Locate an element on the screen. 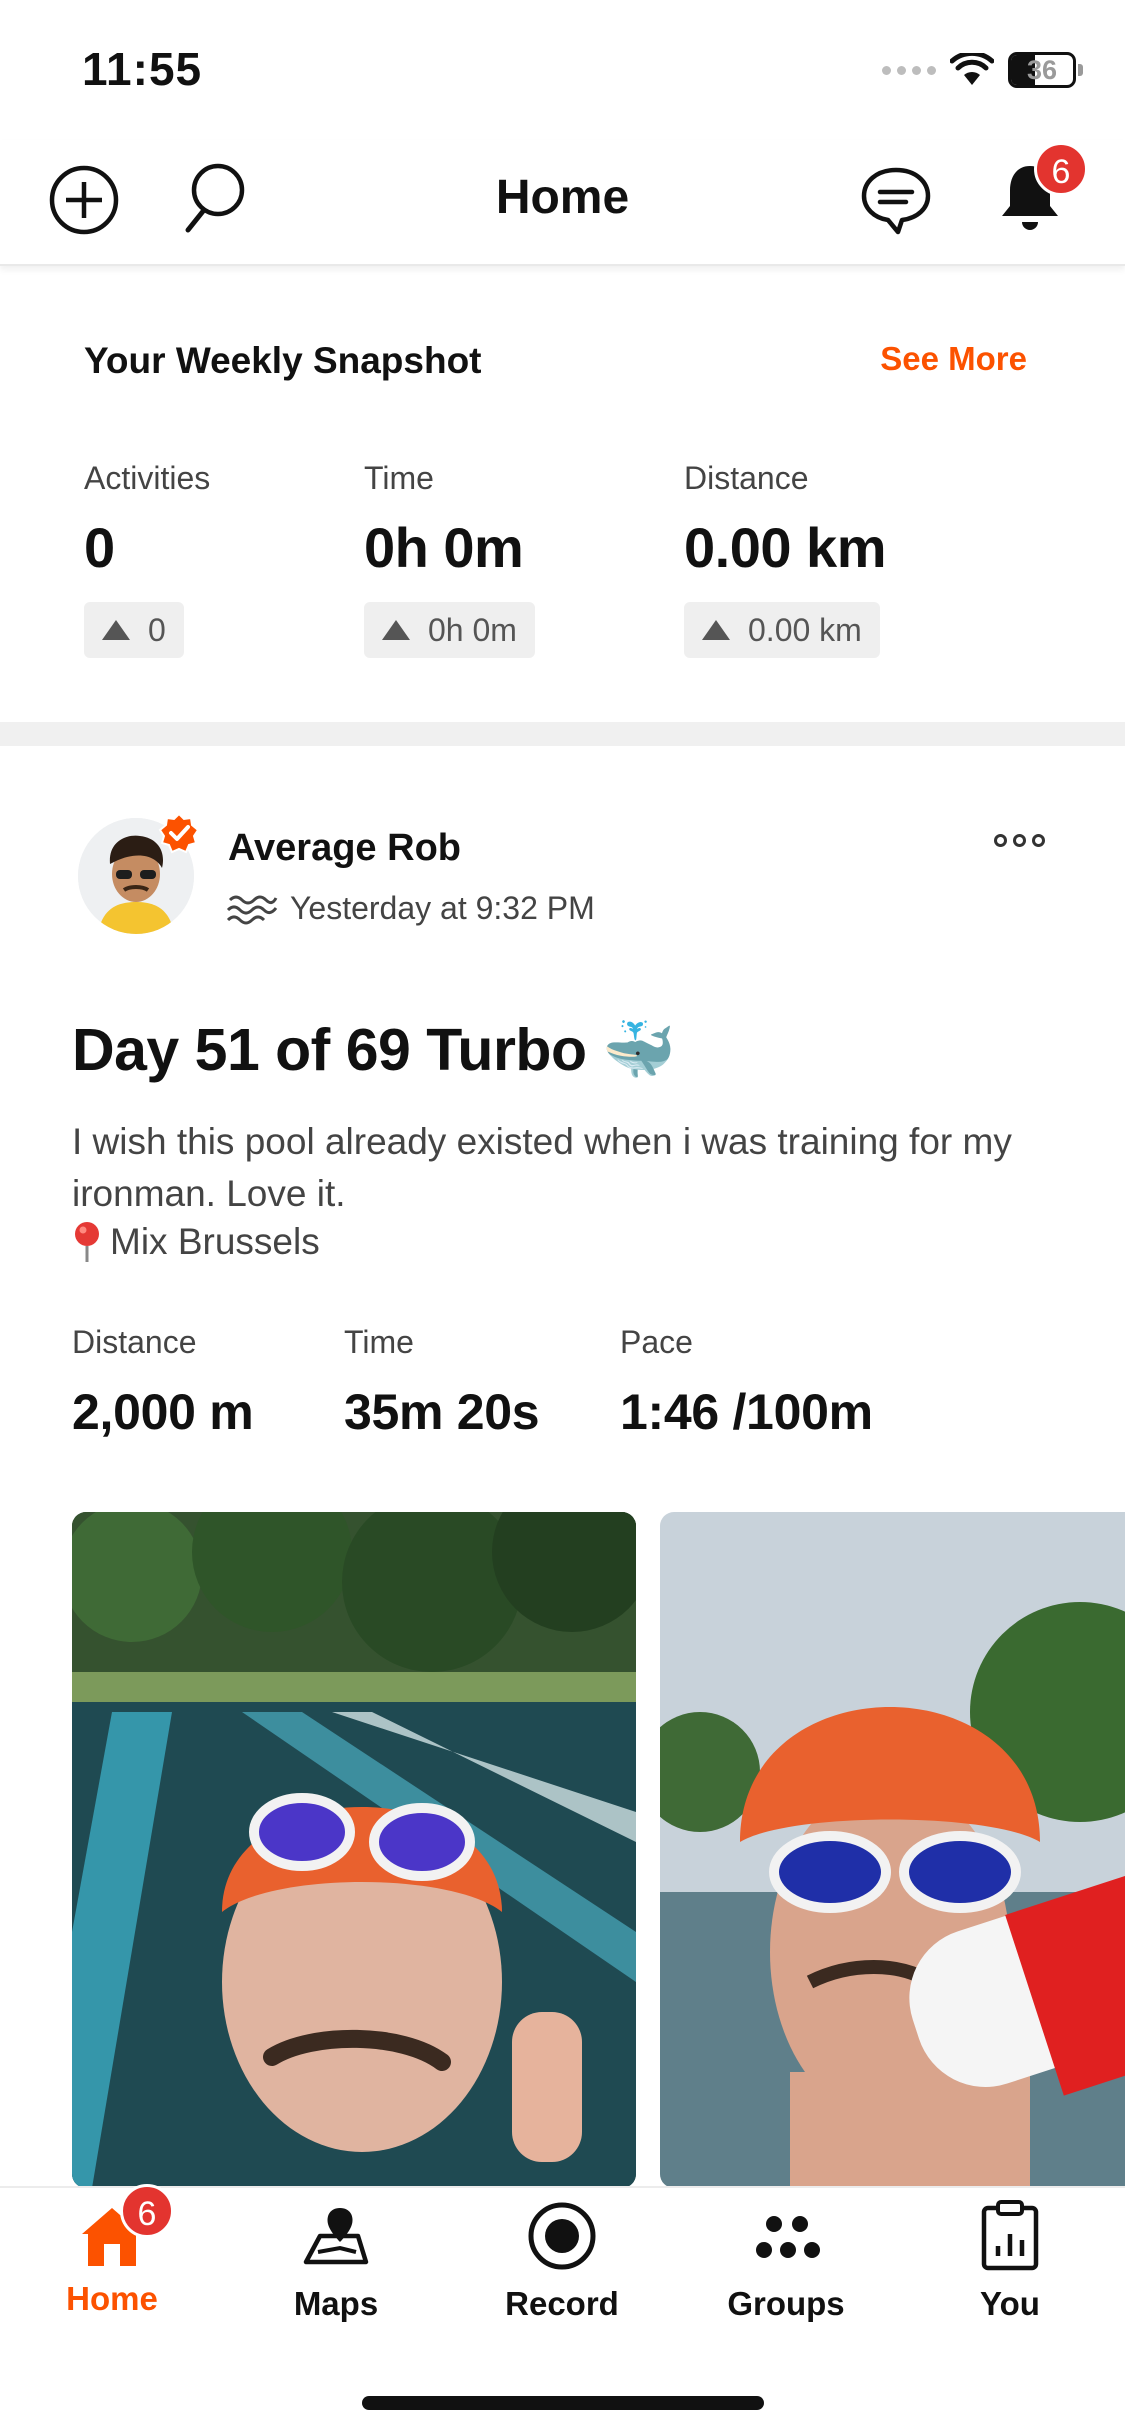 Image resolution: width=1125 pixels, height=2436 pixels. activity-stat-value: 2,000 m is located at coordinates (163, 1412).